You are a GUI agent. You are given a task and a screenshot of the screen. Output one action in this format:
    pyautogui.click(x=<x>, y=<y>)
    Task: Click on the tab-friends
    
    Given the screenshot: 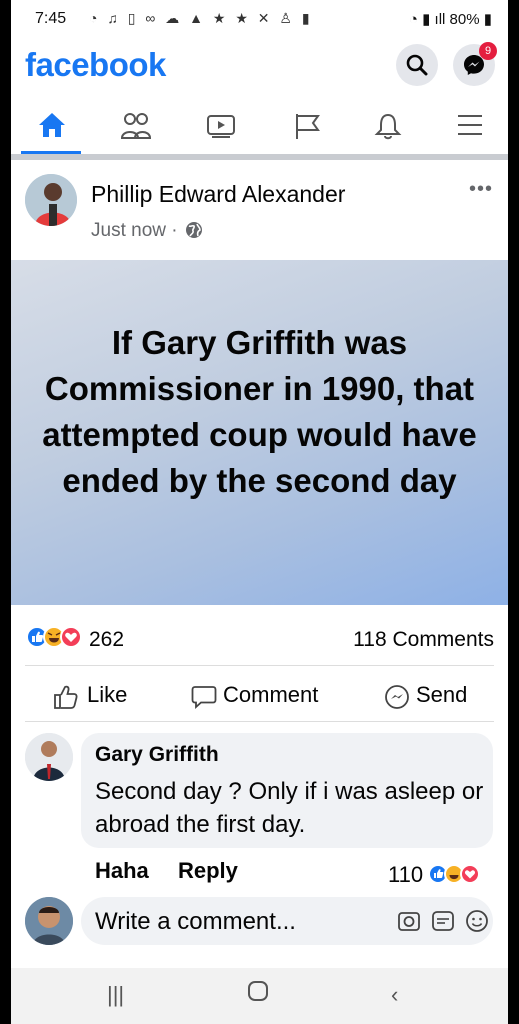 What is the action you would take?
    pyautogui.click(x=134, y=126)
    